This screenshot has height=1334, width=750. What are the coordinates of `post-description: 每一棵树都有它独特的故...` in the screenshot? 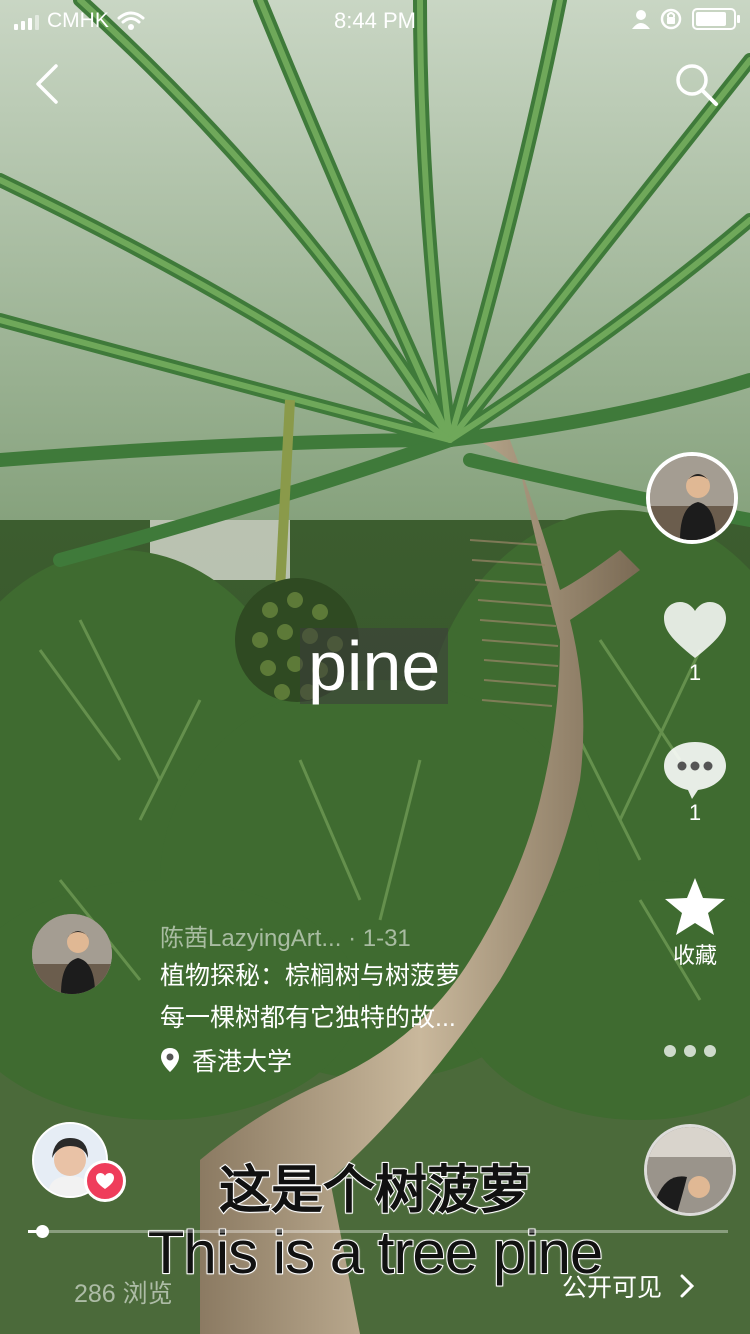 It's located at (308, 1016).